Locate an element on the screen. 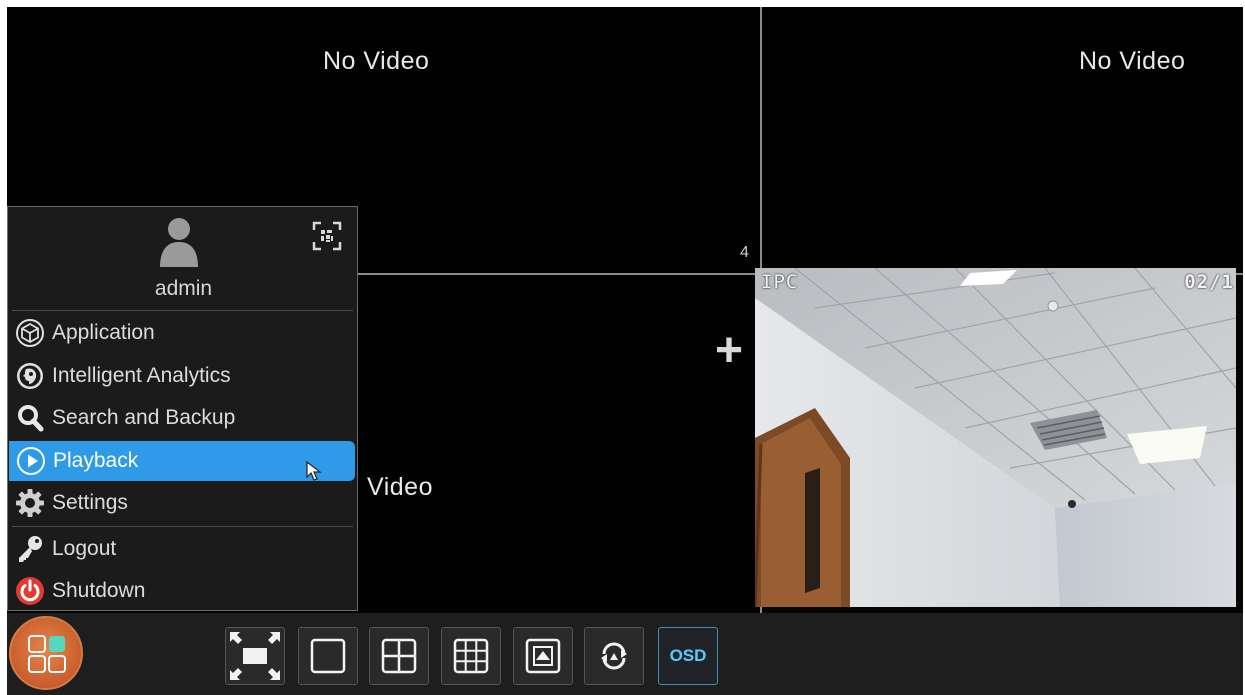 The width and height of the screenshot is (1245, 695). cube-icon is located at coordinates (30, 333).